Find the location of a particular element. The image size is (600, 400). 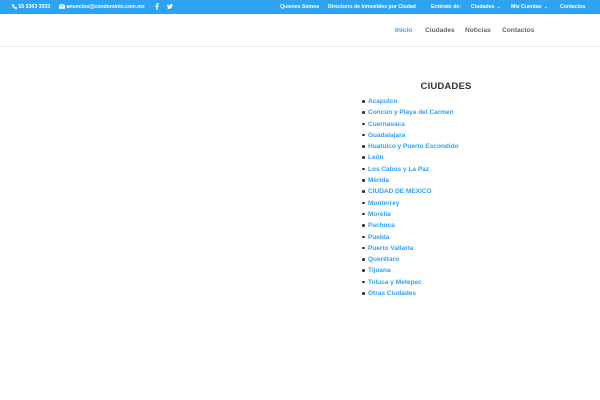

city-label: Monterrey is located at coordinates (384, 203).